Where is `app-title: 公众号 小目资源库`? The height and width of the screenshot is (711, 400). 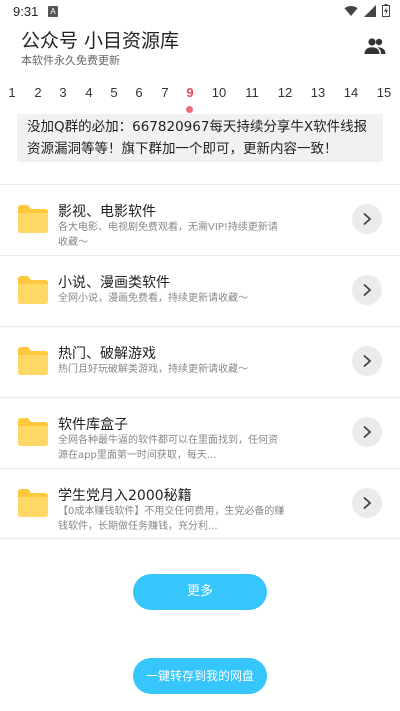
app-title: 公众号 小目资源库 is located at coordinates (100, 41).